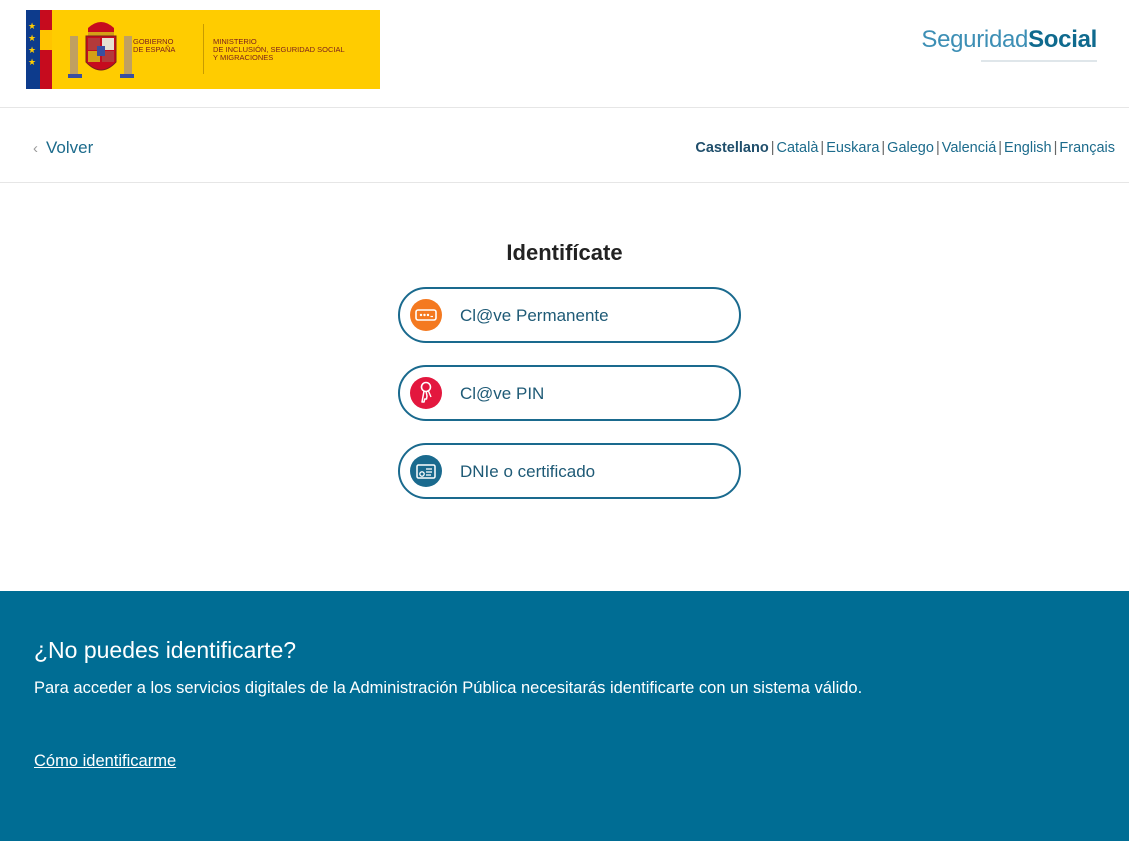 This screenshot has height=841, width=1129. I want to click on government-name: GOBIERNO DE ESPAÑA, so click(154, 46).